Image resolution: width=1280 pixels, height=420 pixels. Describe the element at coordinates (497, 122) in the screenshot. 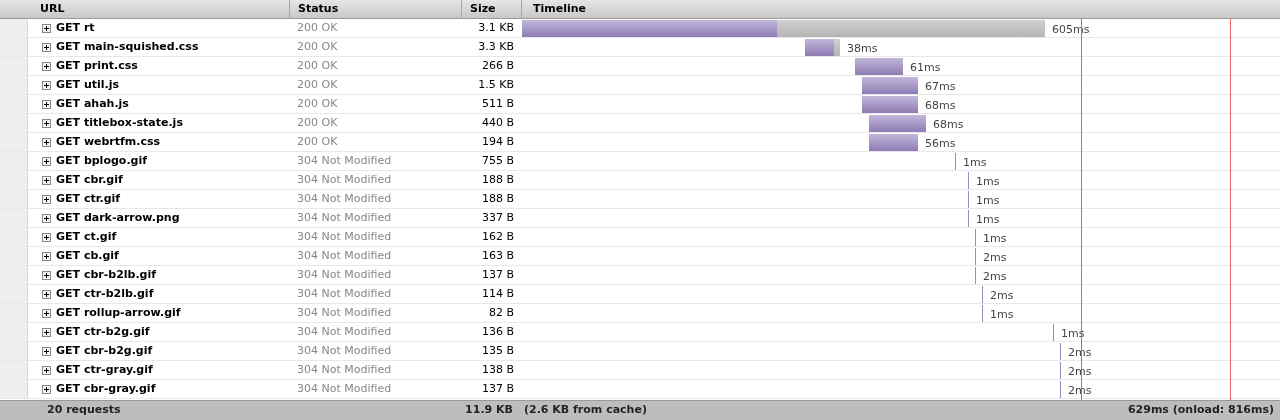

I see `size-text: 440 B` at that location.